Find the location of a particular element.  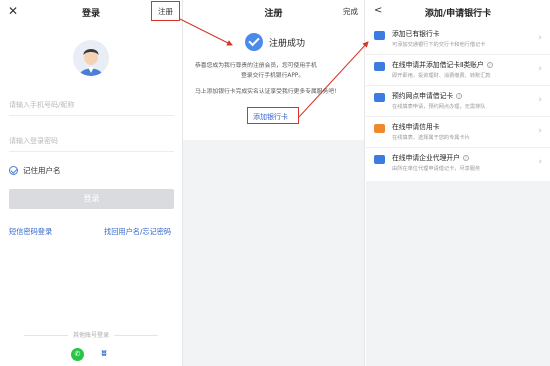

register-highlight-box is located at coordinates (165, 11).